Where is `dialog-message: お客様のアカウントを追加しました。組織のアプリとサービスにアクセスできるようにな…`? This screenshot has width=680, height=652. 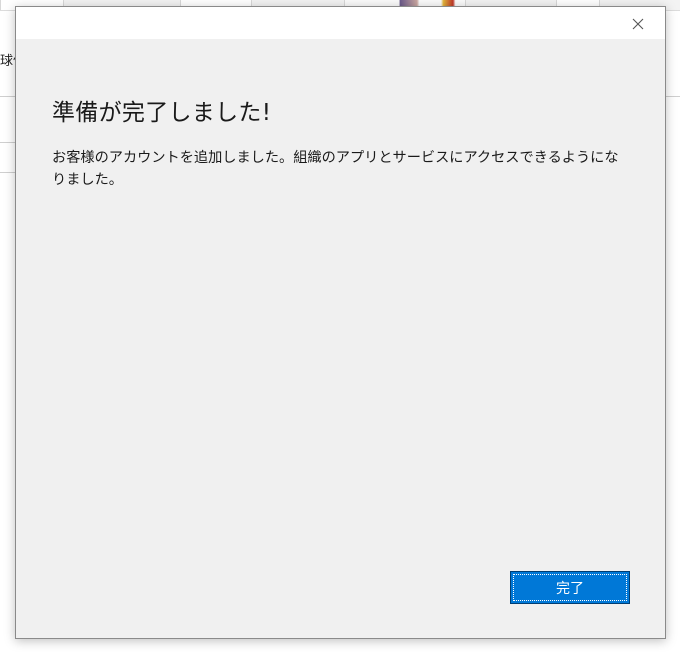 dialog-message: お客様のアカウントを追加しました。組織のアプリとサービスにアクセスできるようにな… is located at coordinates (335, 169).